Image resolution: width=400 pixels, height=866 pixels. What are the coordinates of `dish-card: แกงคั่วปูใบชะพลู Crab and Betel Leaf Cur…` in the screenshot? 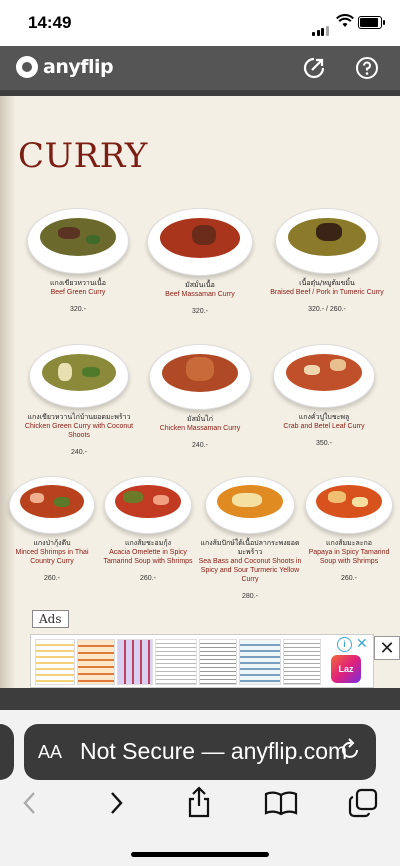 It's located at (324, 395).